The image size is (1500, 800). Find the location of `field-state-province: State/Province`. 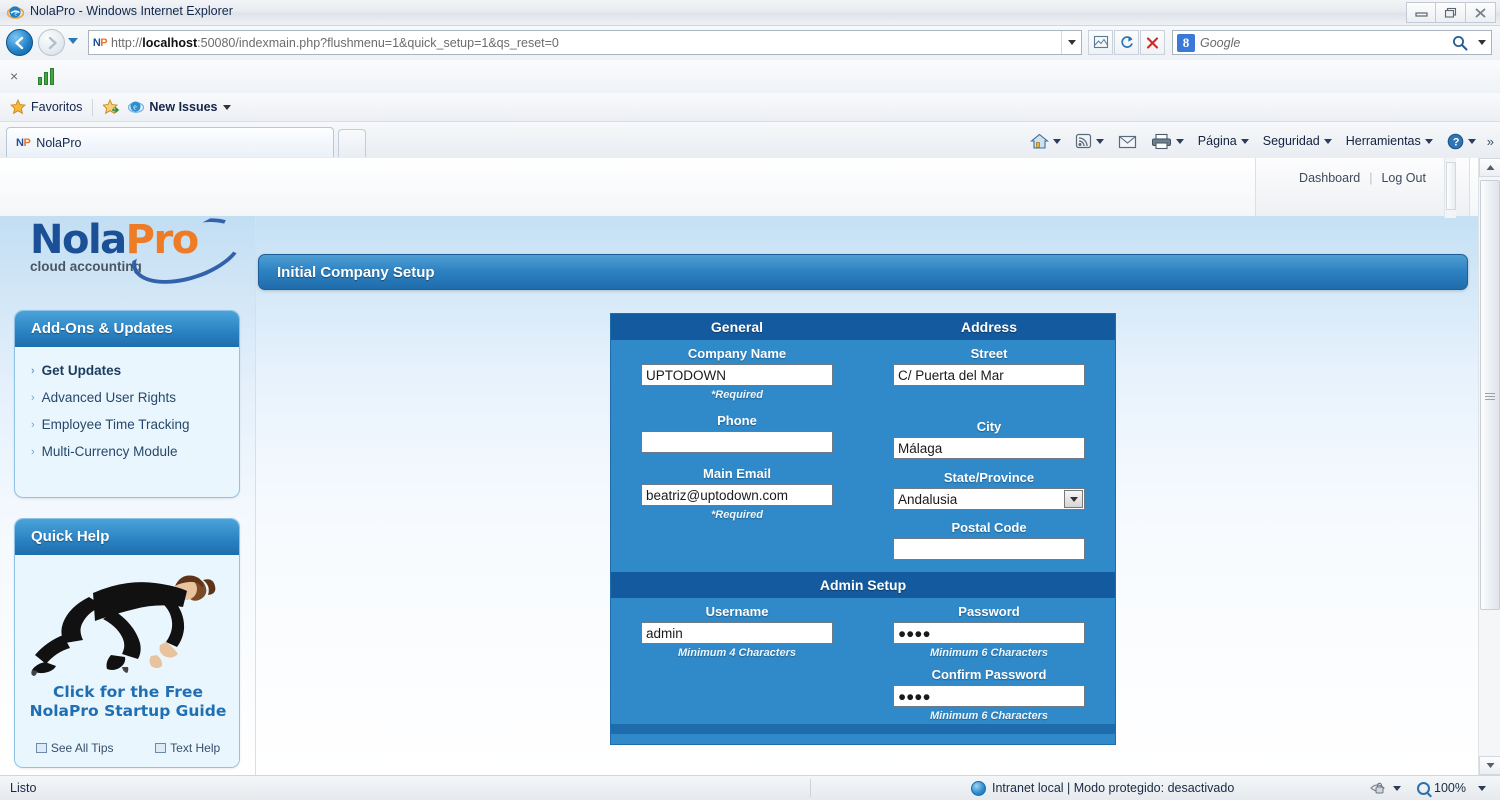

field-state-province: State/Province is located at coordinates (989, 490).